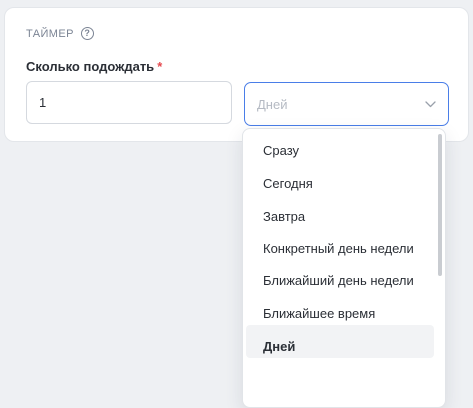 The height and width of the screenshot is (408, 473). What do you see at coordinates (272, 104) in the screenshot?
I see `time-unit-placeholder: Дней` at bounding box center [272, 104].